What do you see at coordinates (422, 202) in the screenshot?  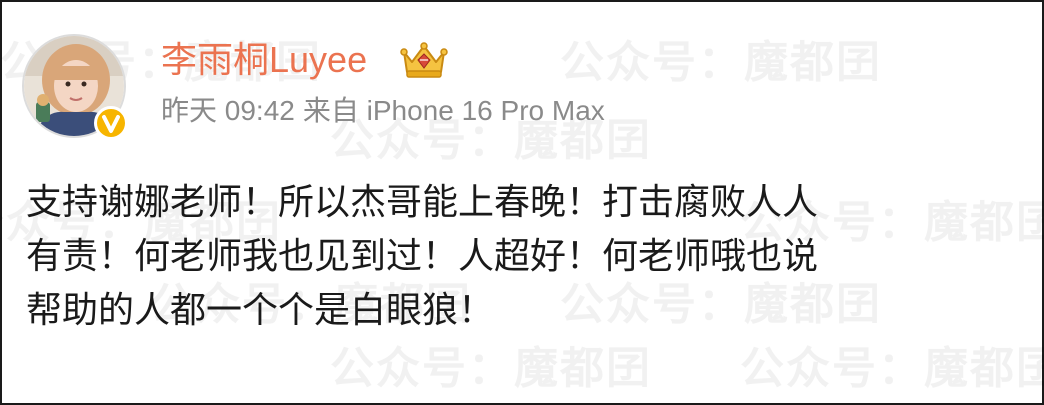 I see `content-line: 支持谢娜老师！所以杰哥能上春晚！打击腐败人人` at bounding box center [422, 202].